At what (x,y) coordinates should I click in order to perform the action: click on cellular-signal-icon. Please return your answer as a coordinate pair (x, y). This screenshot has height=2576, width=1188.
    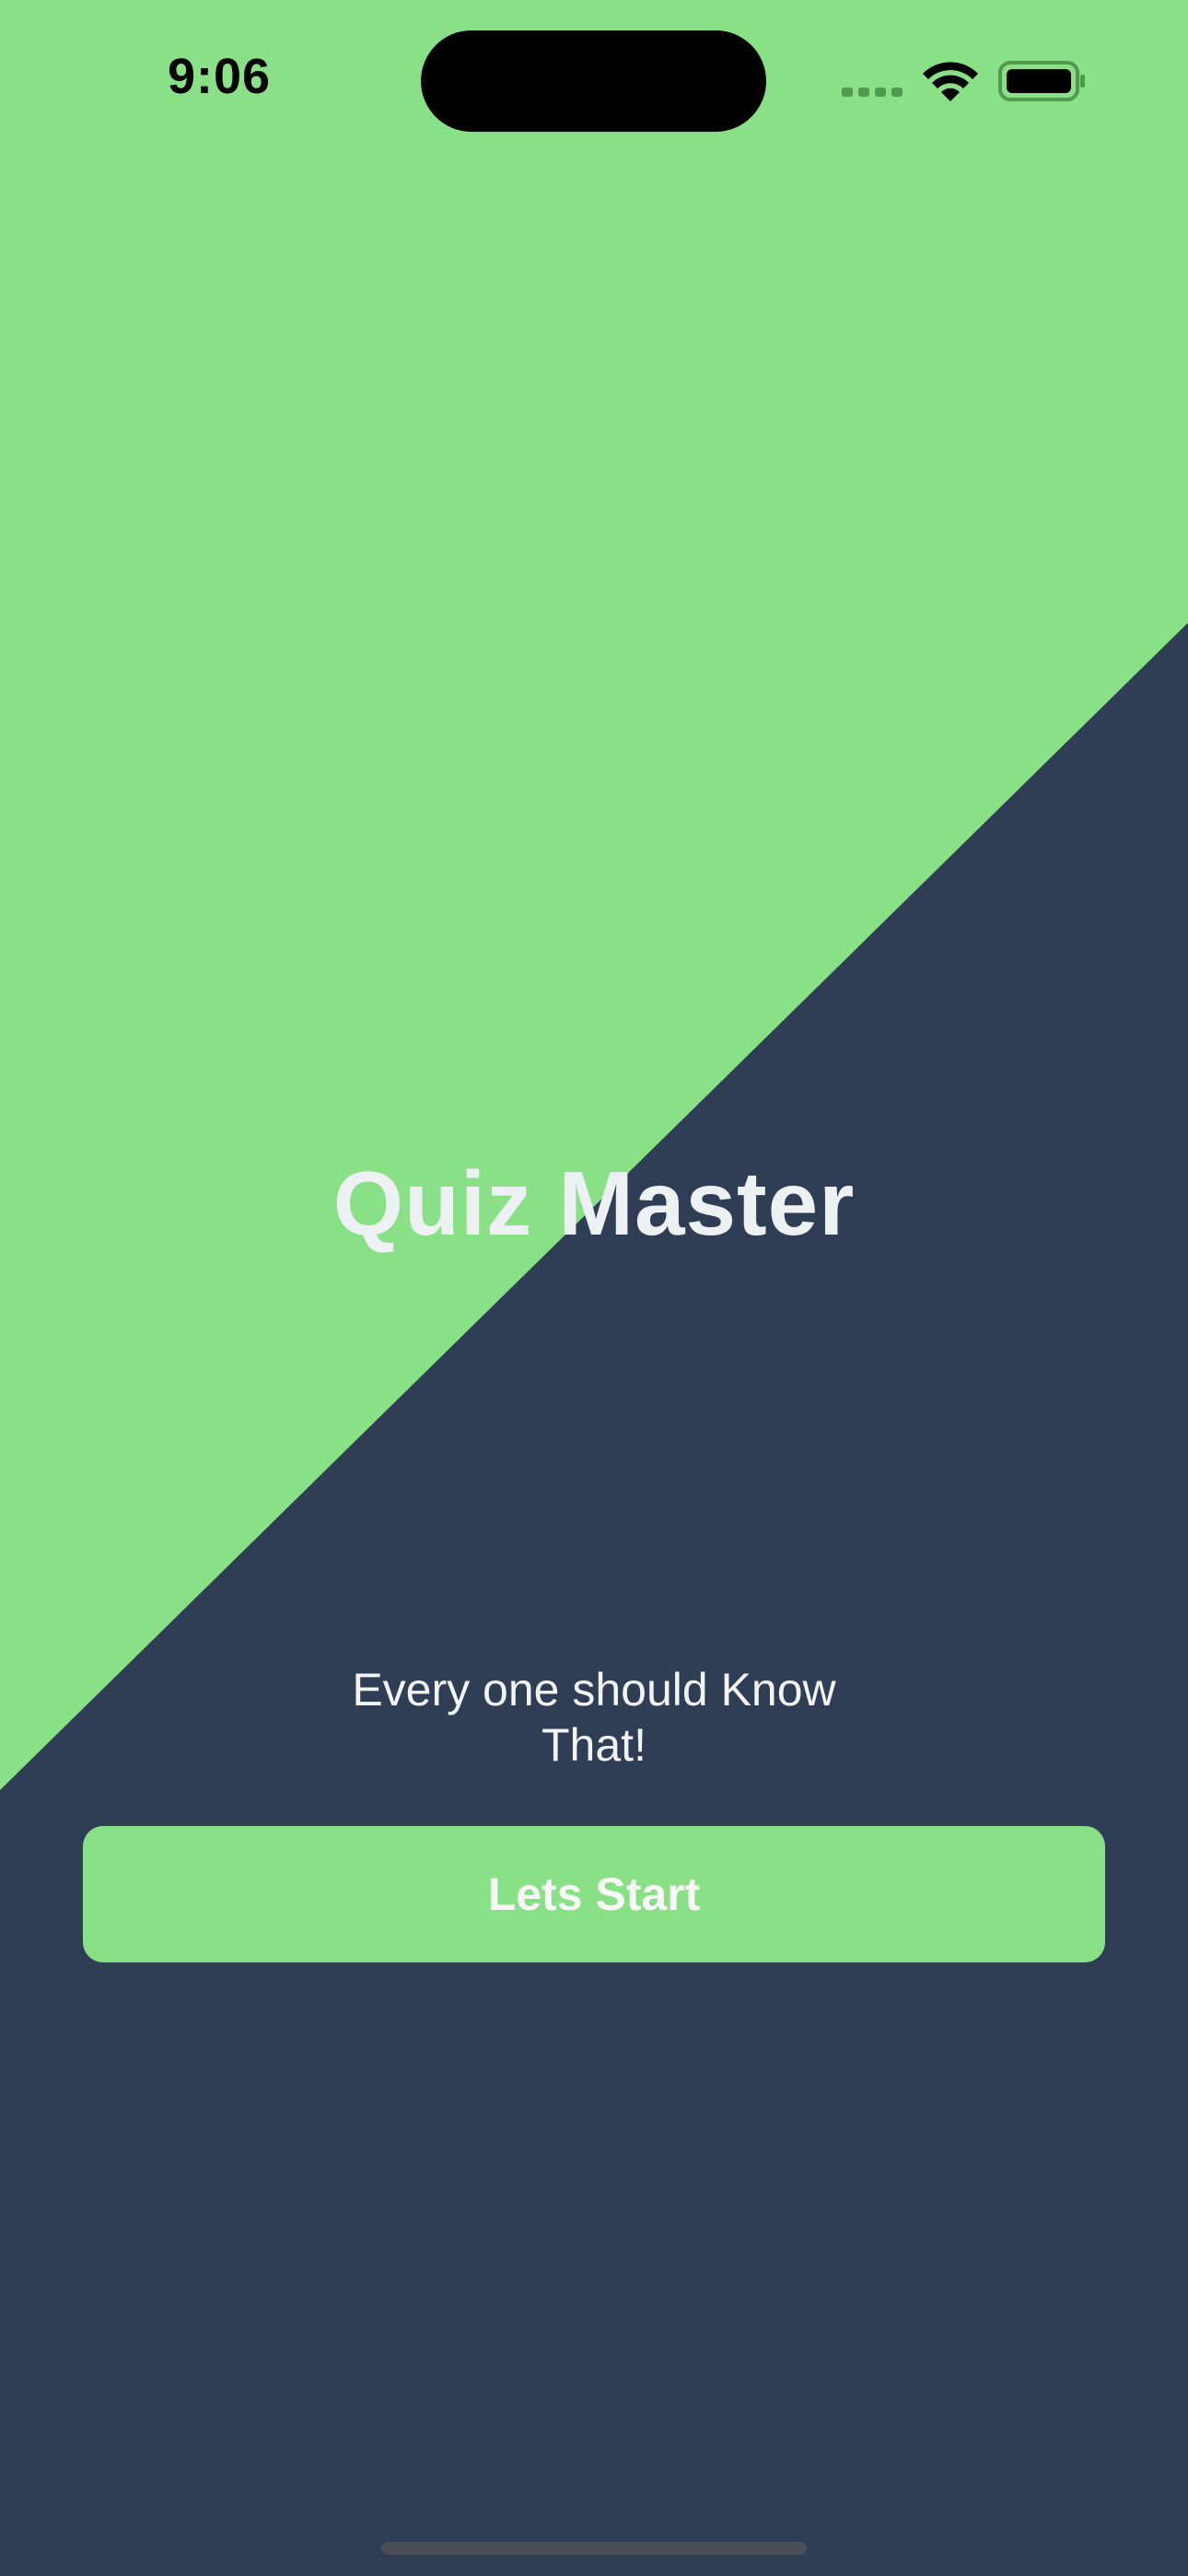
    Looking at the image, I should click on (872, 92).